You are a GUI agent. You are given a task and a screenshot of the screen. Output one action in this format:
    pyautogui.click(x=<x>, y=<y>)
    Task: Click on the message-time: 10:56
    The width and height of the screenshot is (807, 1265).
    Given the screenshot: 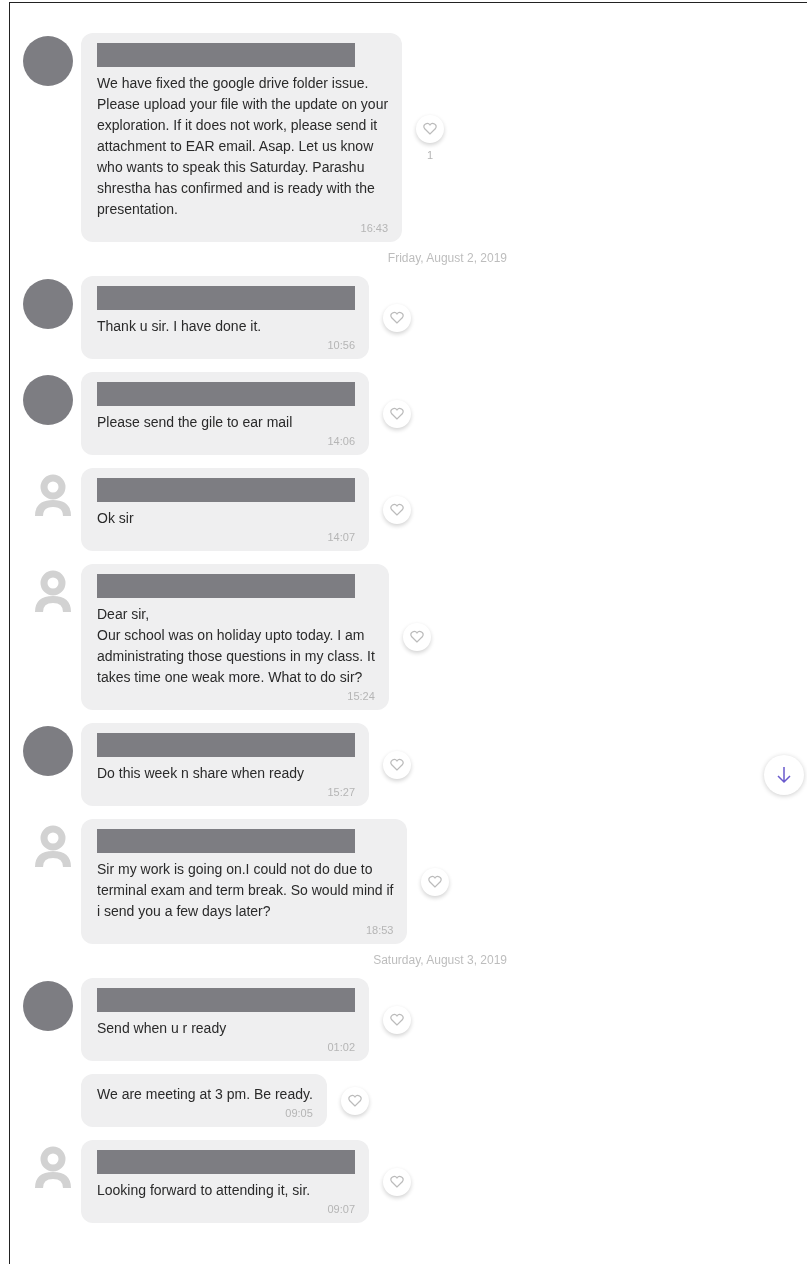 What is the action you would take?
    pyautogui.click(x=340, y=345)
    